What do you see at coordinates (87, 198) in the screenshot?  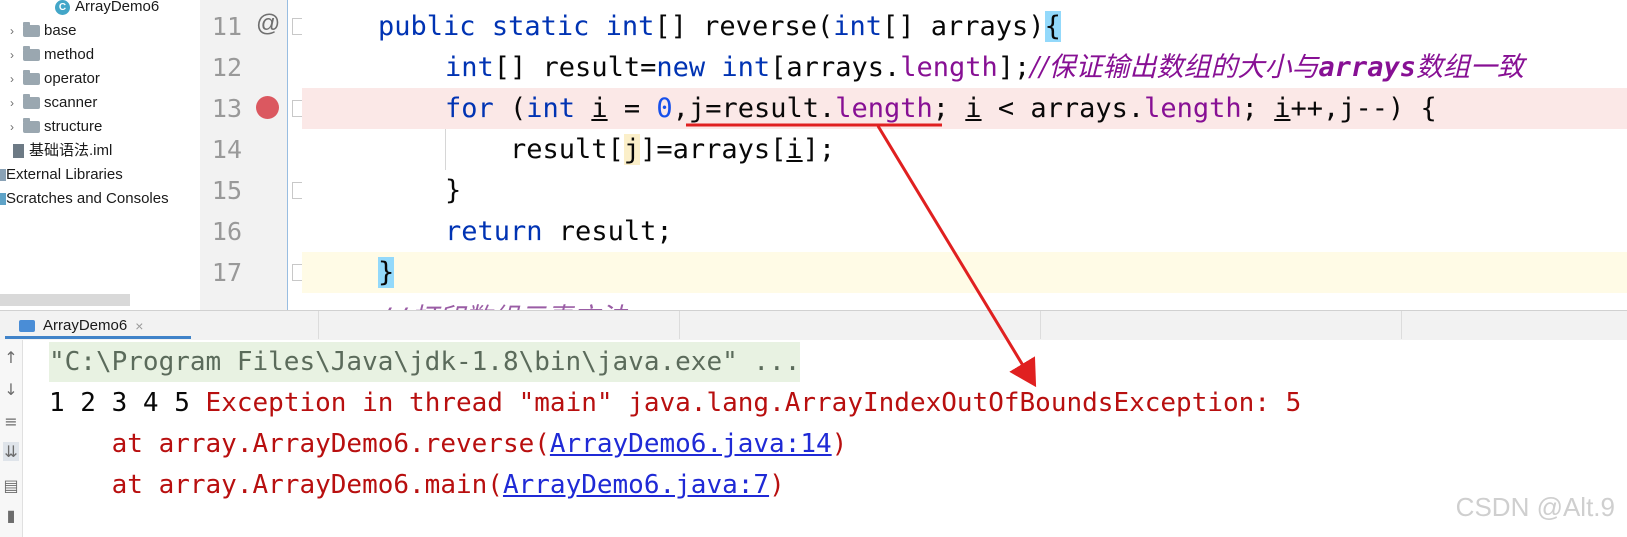 I see `tree-item-label: Scratches and Consoles` at bounding box center [87, 198].